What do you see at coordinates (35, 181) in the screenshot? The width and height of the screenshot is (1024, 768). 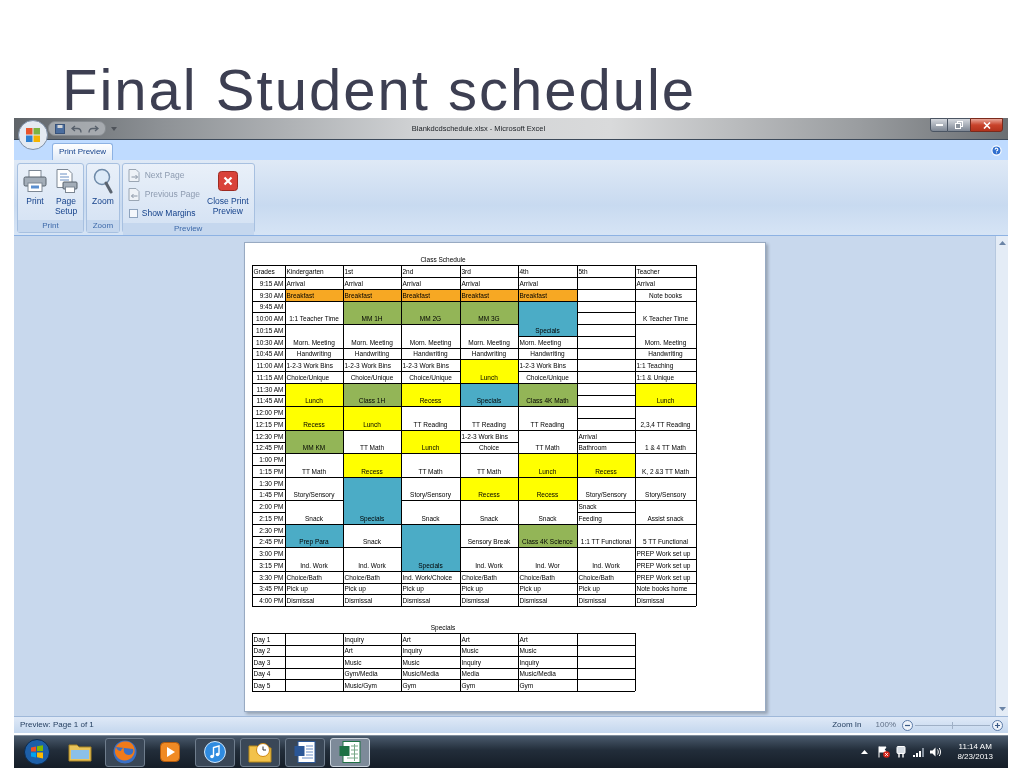 I see `printer-icon` at bounding box center [35, 181].